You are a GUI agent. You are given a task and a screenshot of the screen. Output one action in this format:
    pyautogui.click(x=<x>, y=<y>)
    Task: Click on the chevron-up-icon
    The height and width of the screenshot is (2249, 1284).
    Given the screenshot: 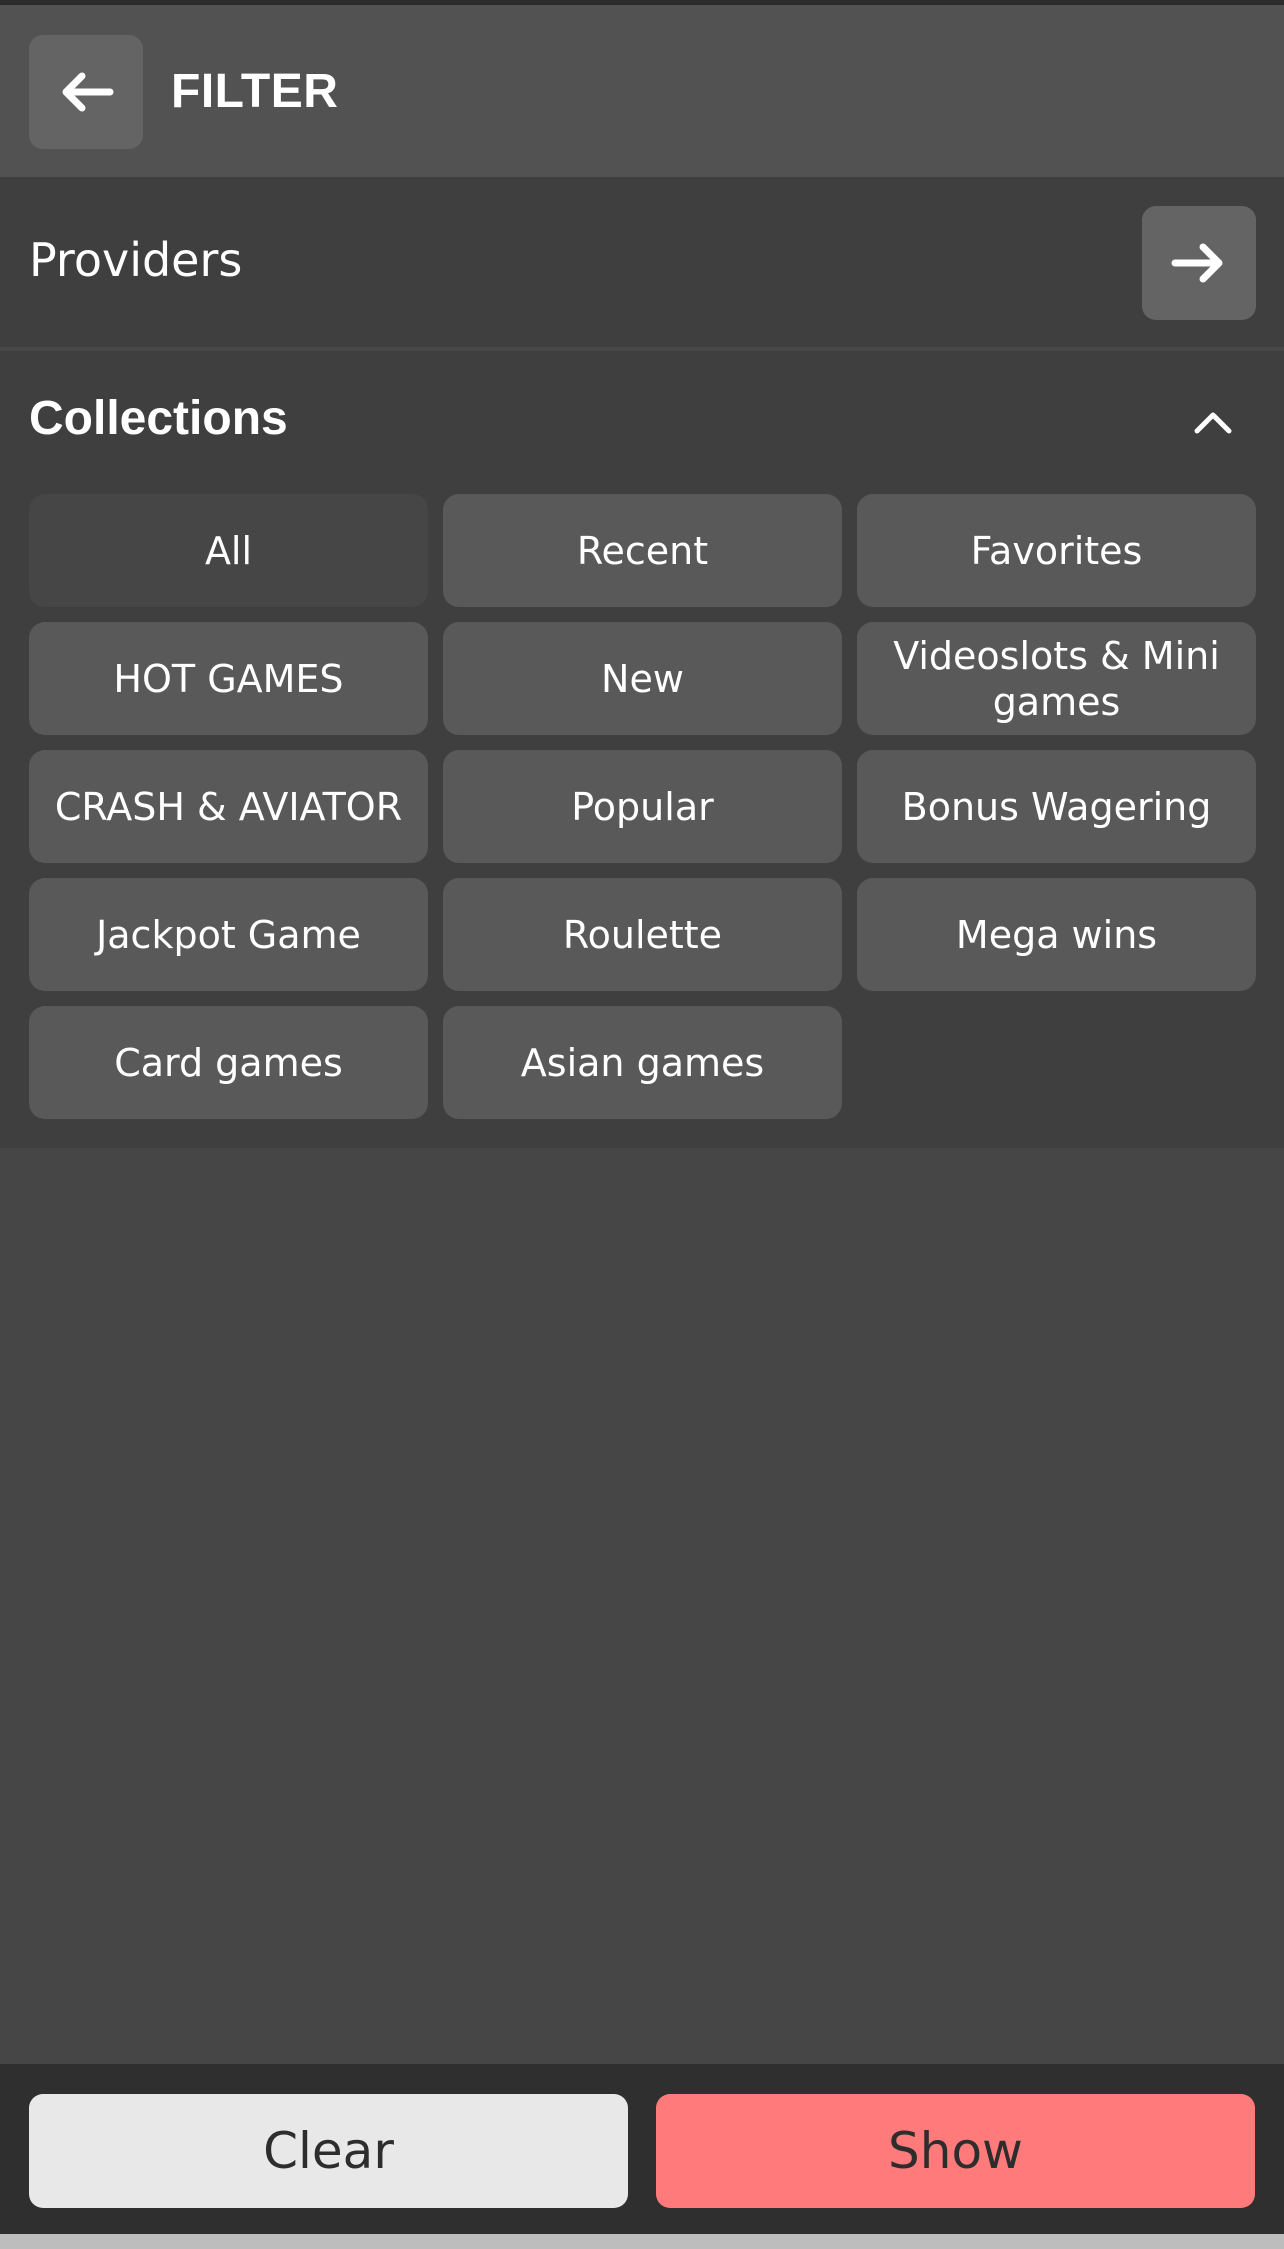 What is the action you would take?
    pyautogui.click(x=1213, y=423)
    